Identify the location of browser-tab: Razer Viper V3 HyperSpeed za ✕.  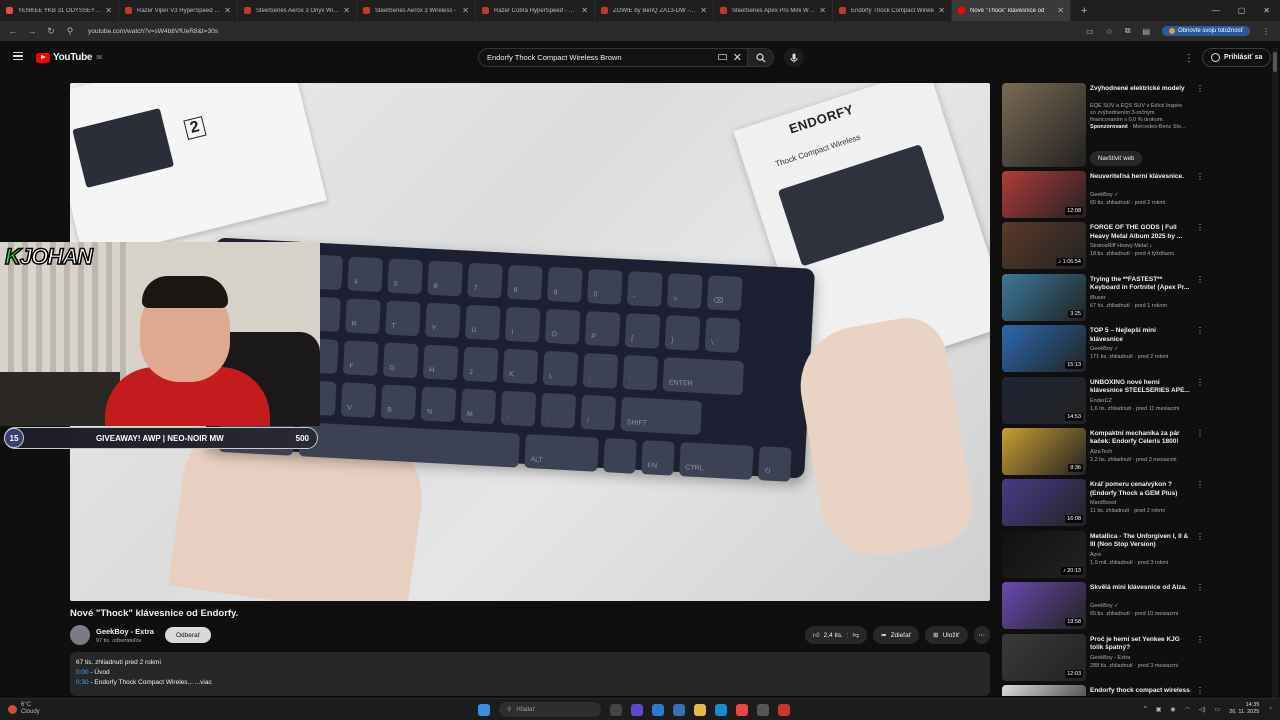
(178, 10).